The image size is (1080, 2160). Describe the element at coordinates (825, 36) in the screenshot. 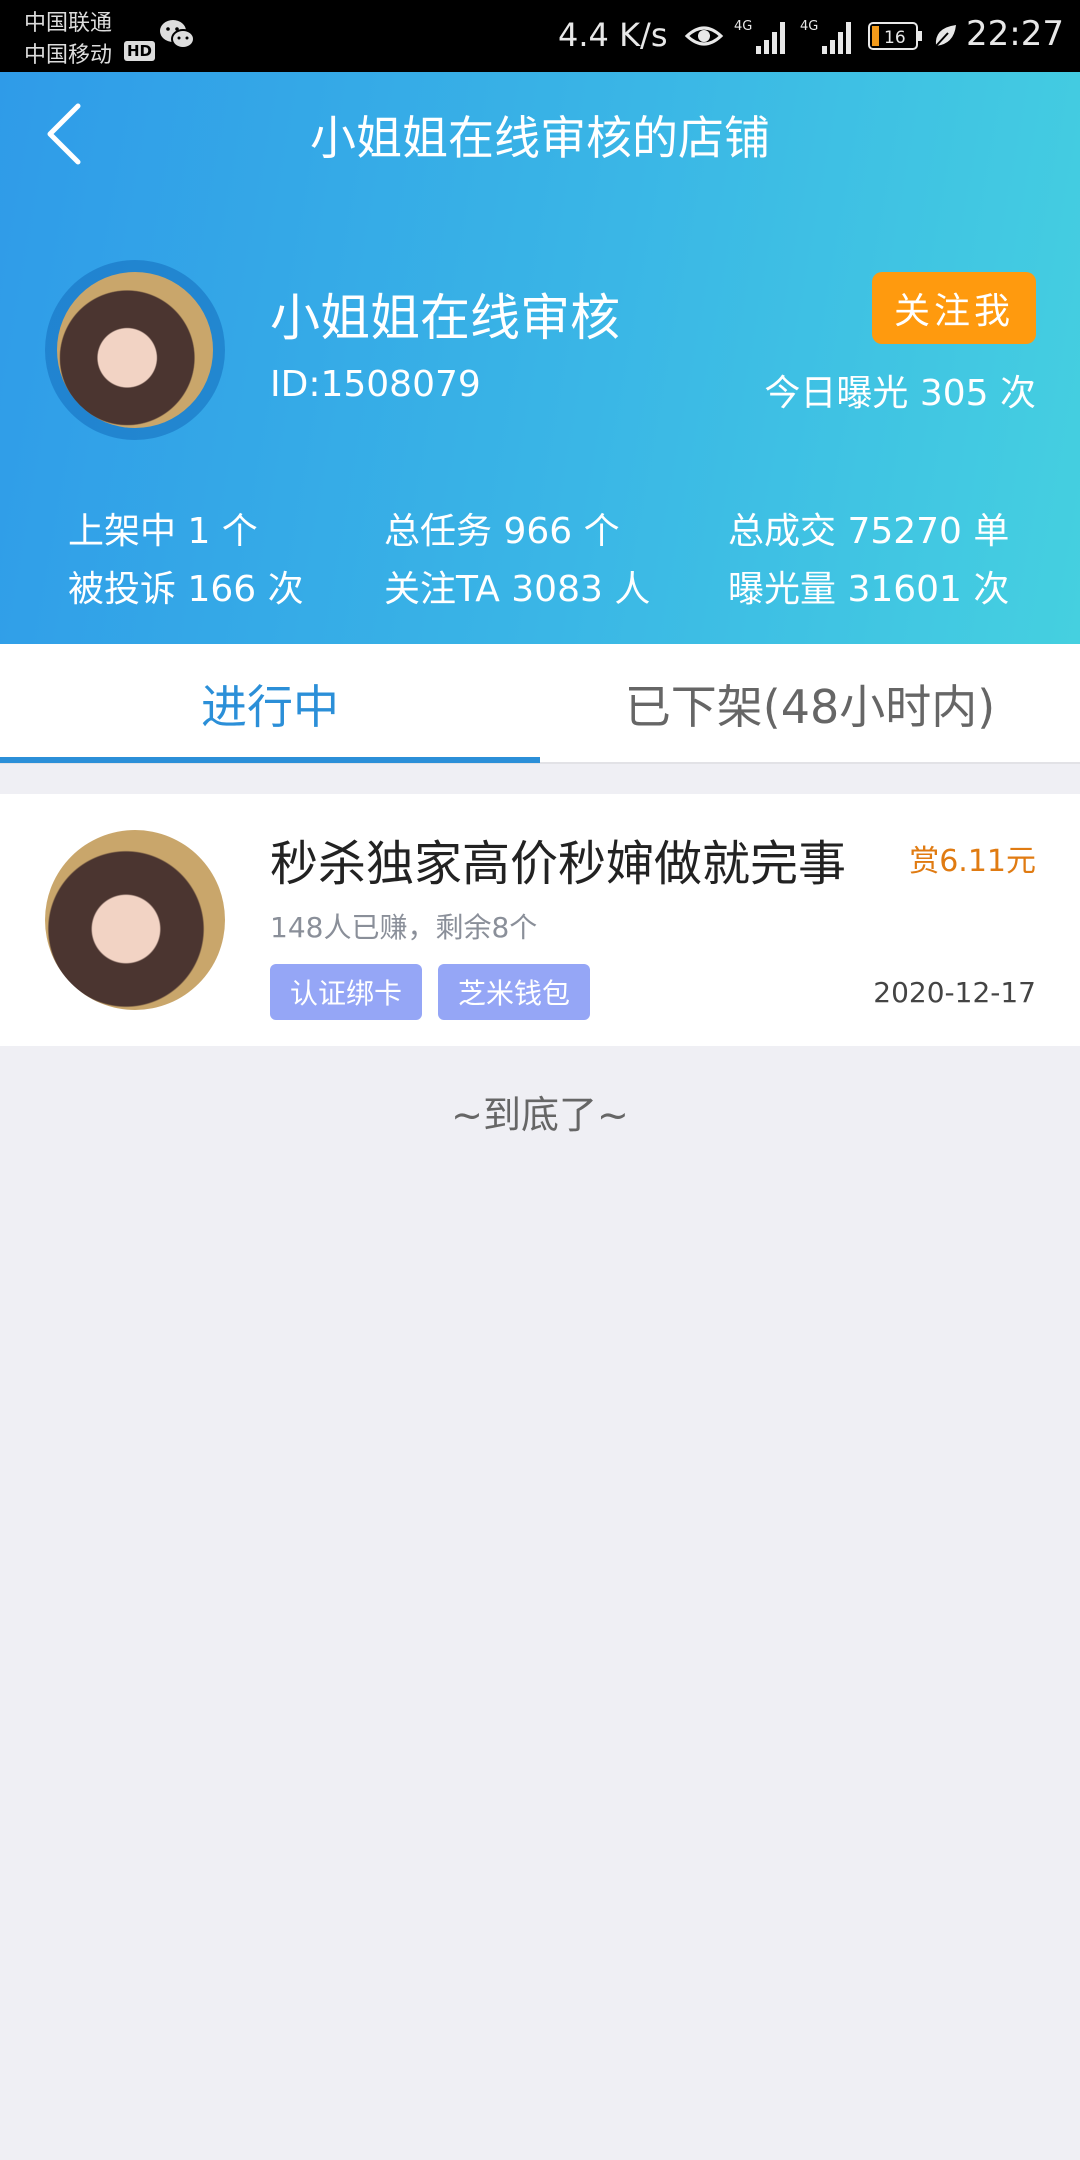

I see `signal-2-icon: 4G` at that location.